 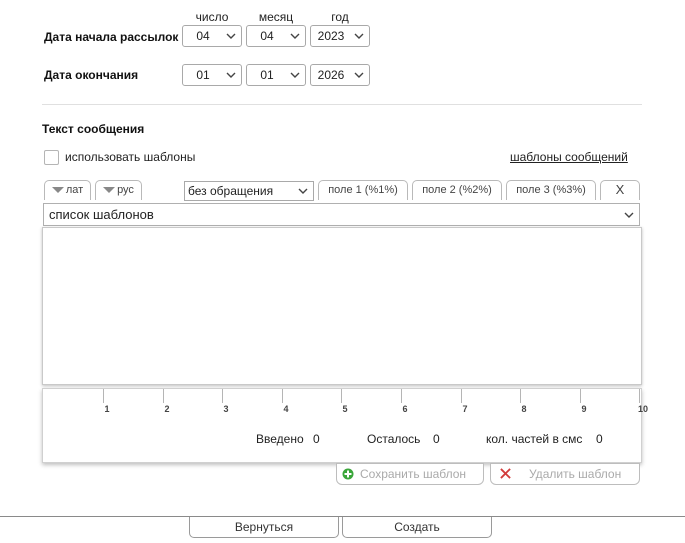 What do you see at coordinates (267, 36) in the screenshot?
I see `start-month-value: 04` at bounding box center [267, 36].